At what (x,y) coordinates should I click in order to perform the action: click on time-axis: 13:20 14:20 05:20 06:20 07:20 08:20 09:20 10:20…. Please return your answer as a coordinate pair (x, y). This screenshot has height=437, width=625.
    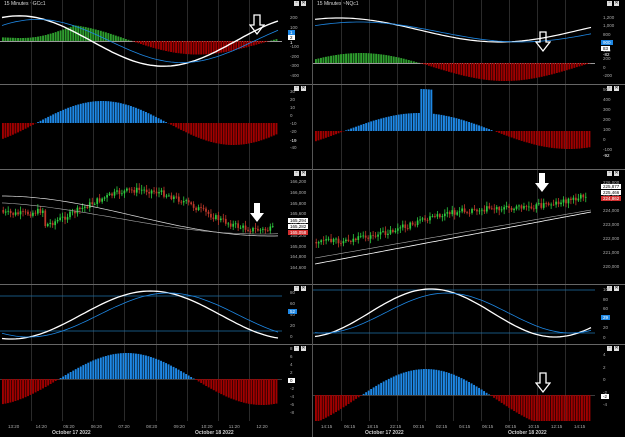
    Looking at the image, I should click on (156, 430).